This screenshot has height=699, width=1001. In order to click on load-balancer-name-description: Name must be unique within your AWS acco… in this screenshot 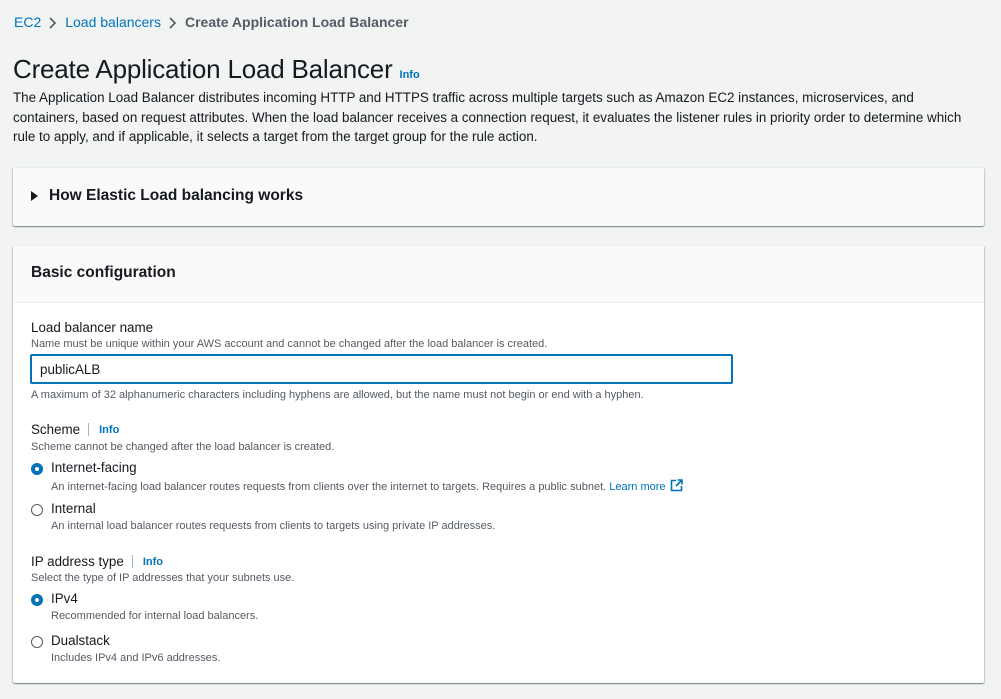, I will do `click(289, 344)`.